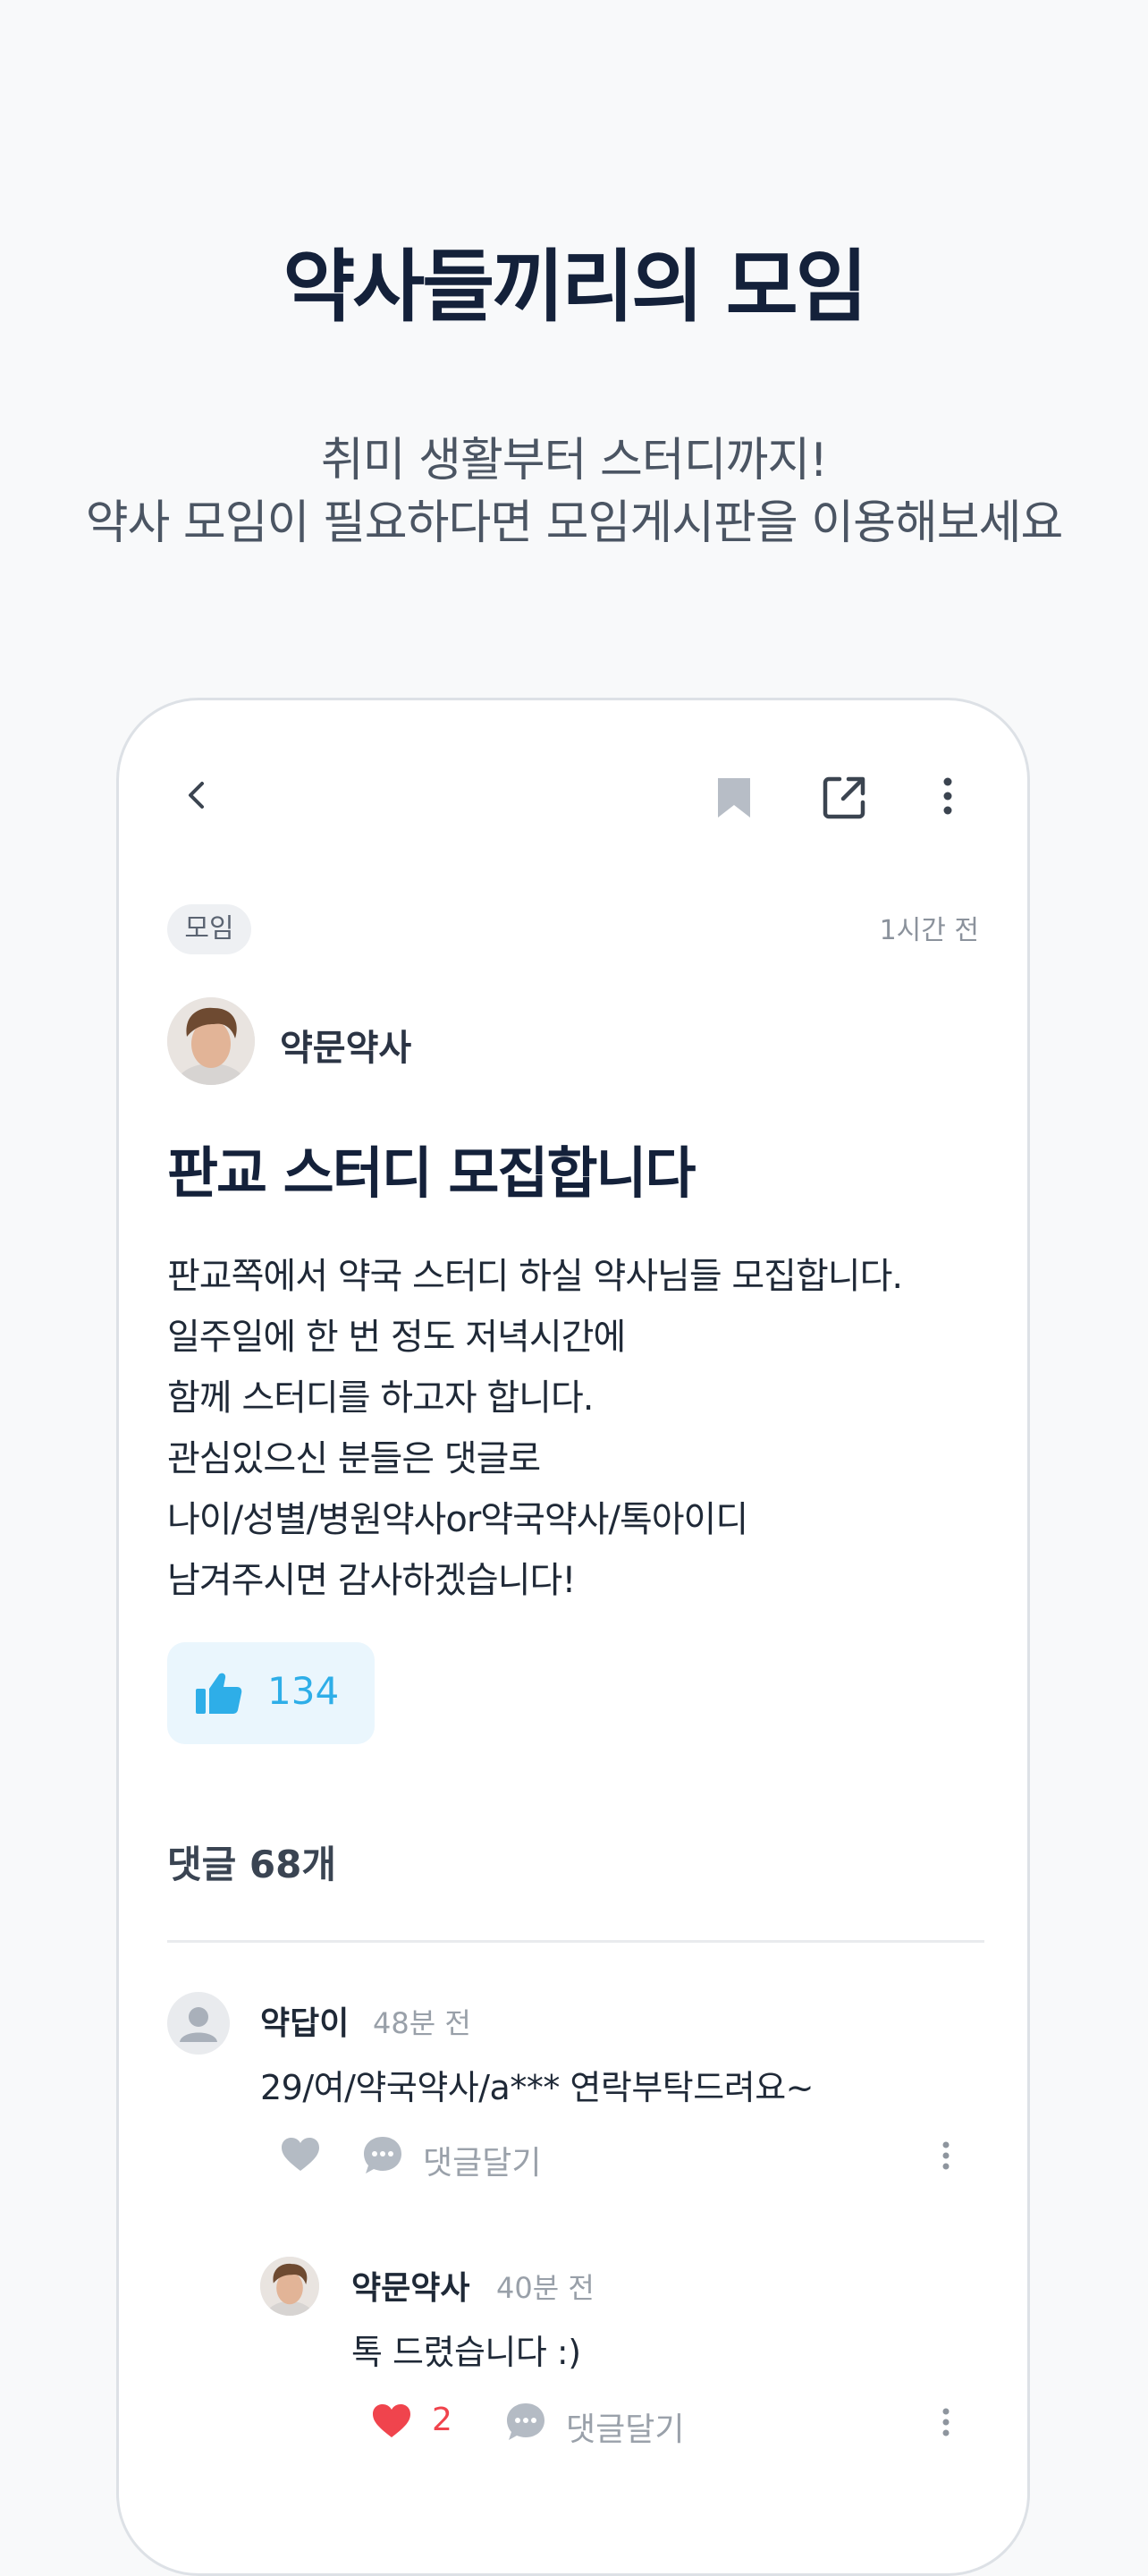  I want to click on post-title: 판교 스터디 모집합니다, so click(431, 1173).